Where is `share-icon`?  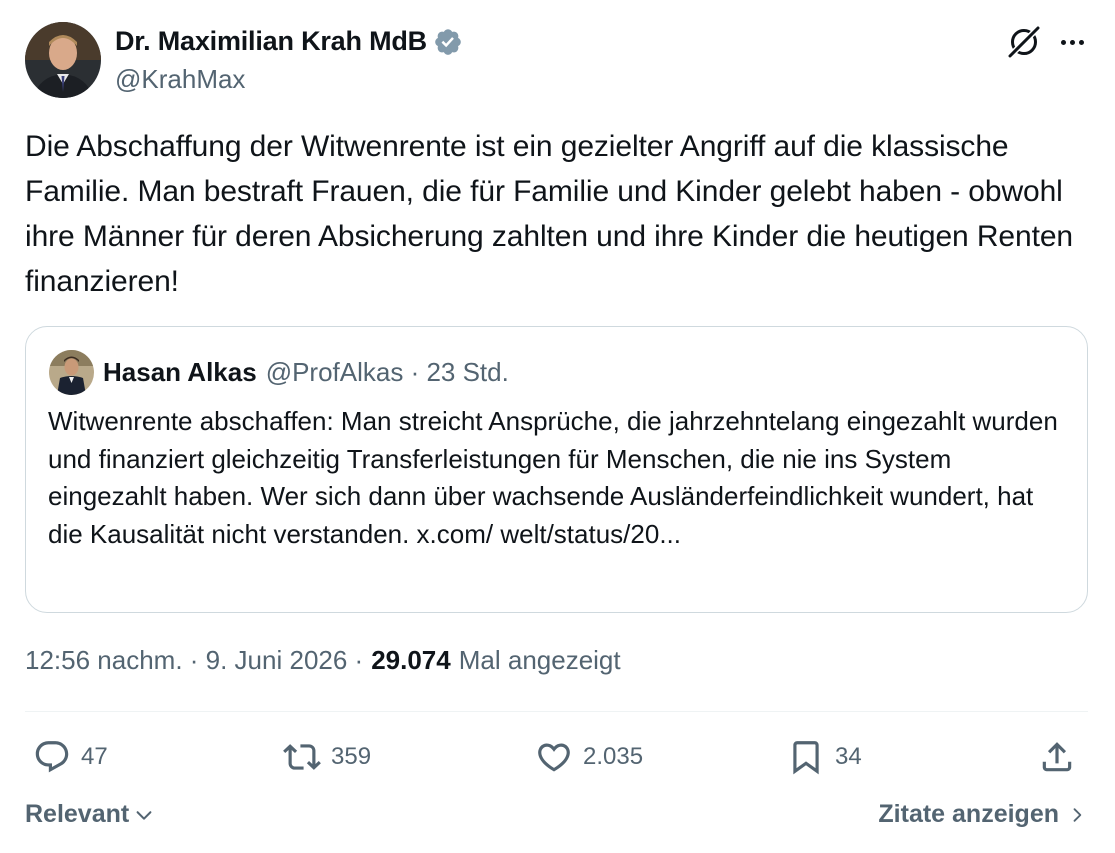
share-icon is located at coordinates (1057, 757).